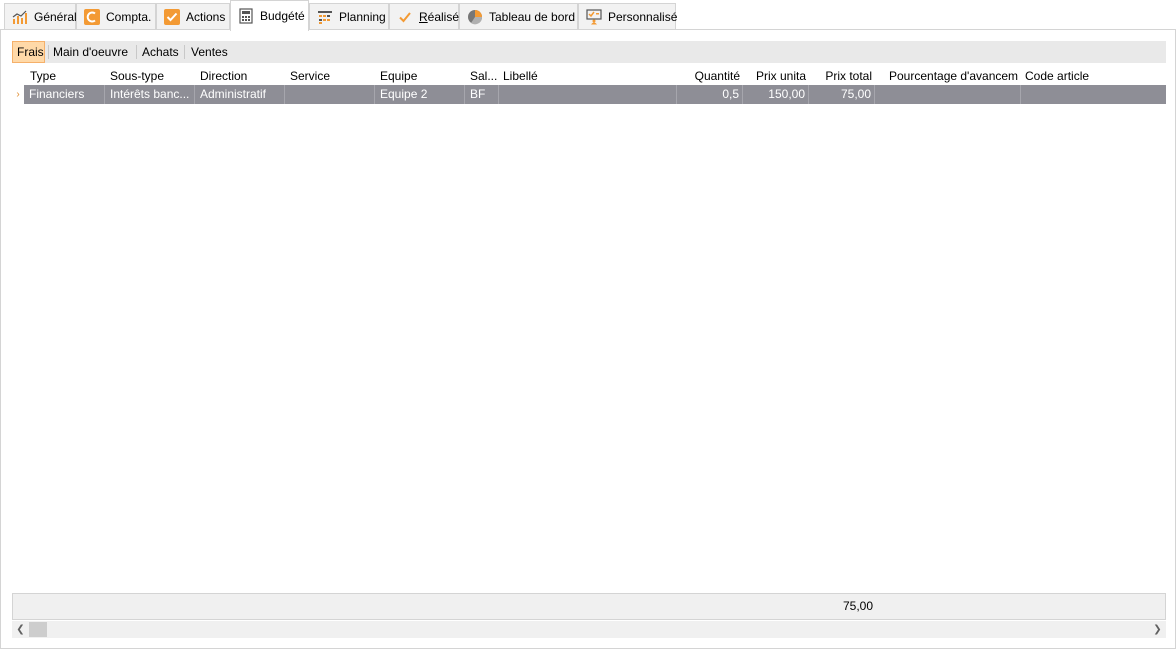  What do you see at coordinates (38, 629) in the screenshot?
I see `scrollbar-thumb` at bounding box center [38, 629].